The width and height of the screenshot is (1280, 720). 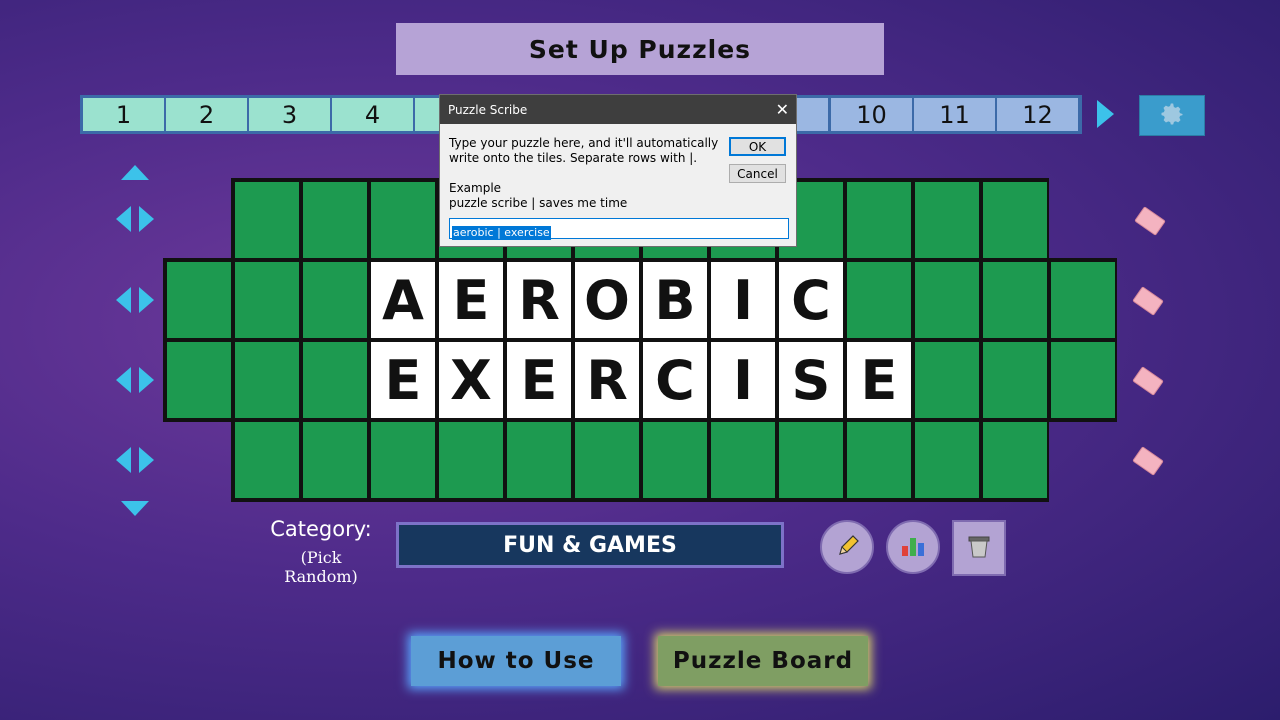 I want to click on cancel-button: Cancel, so click(x=757, y=173).